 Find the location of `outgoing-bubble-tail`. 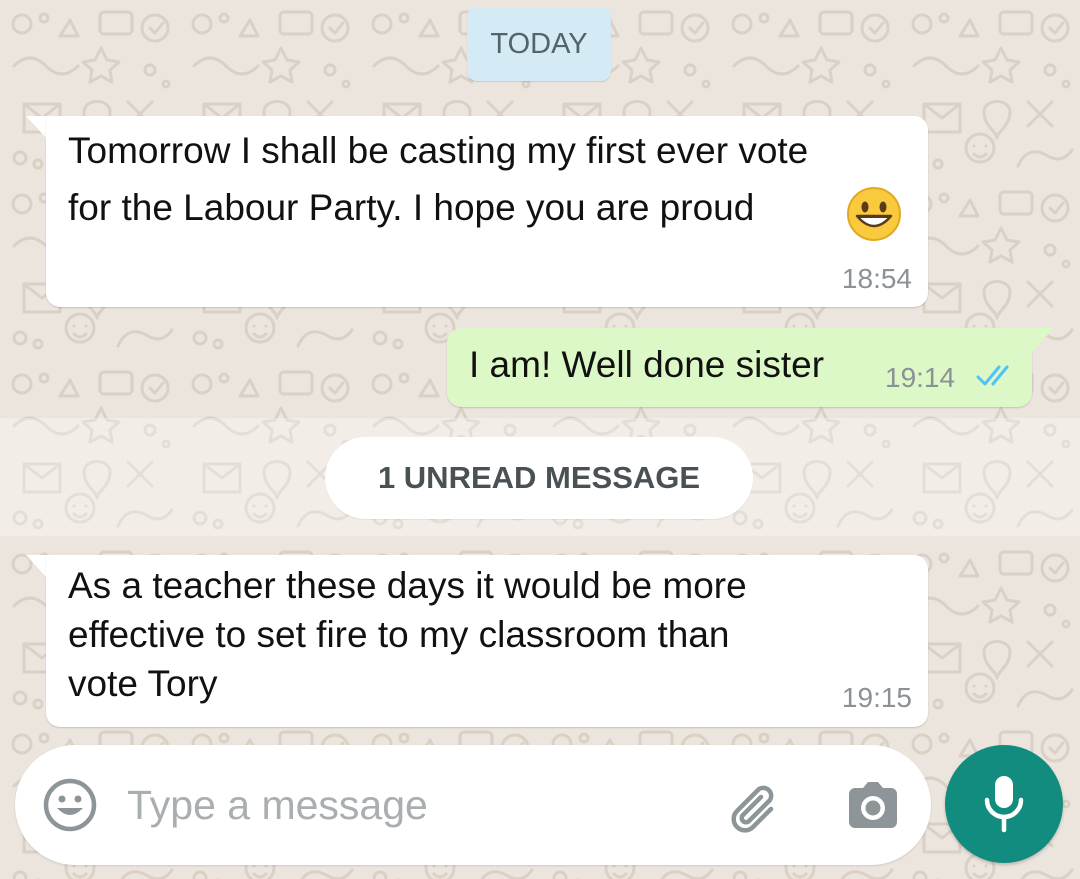

outgoing-bubble-tail is located at coordinates (1043, 340).